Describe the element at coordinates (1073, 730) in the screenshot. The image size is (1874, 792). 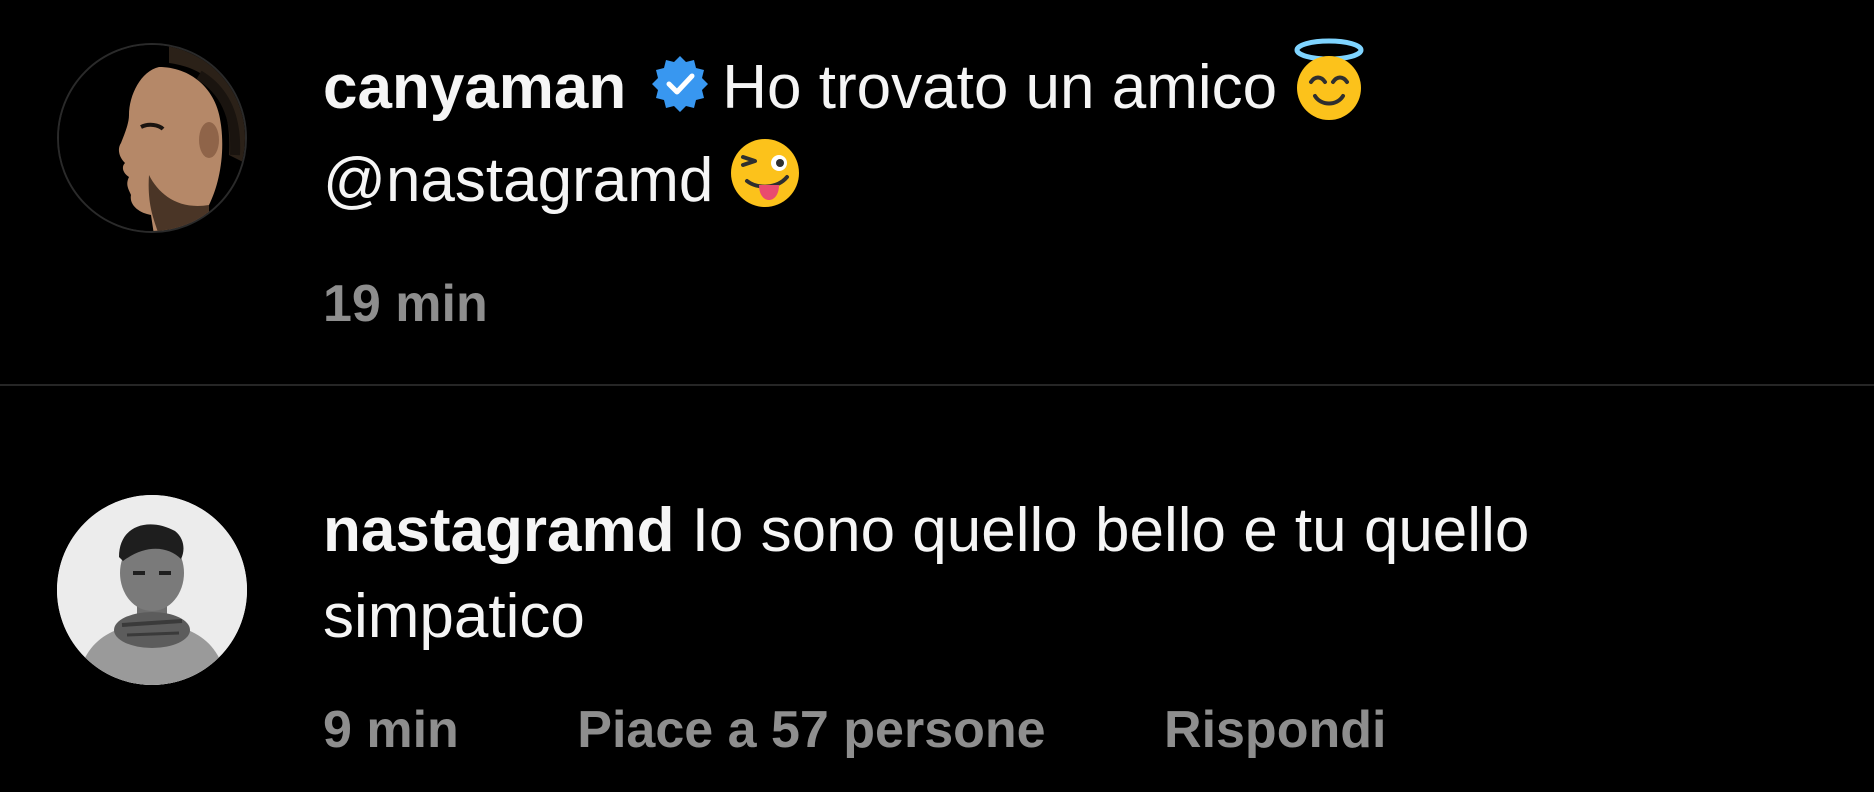
I see `comment-meta: 9 min Piace a 57 persone Rispondi` at that location.